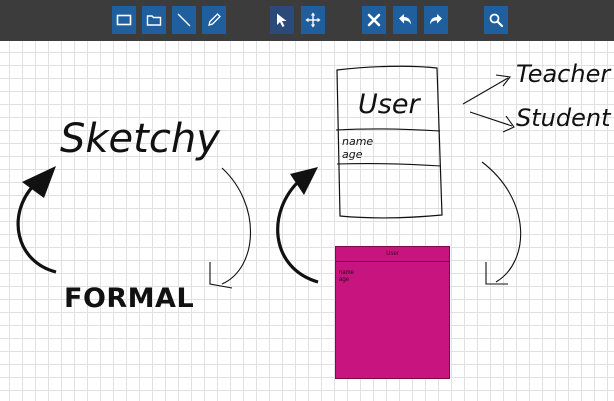 This screenshot has width=614, height=401. Describe the element at coordinates (392, 273) in the screenshot. I see `formal-class-attributes: name age` at that location.